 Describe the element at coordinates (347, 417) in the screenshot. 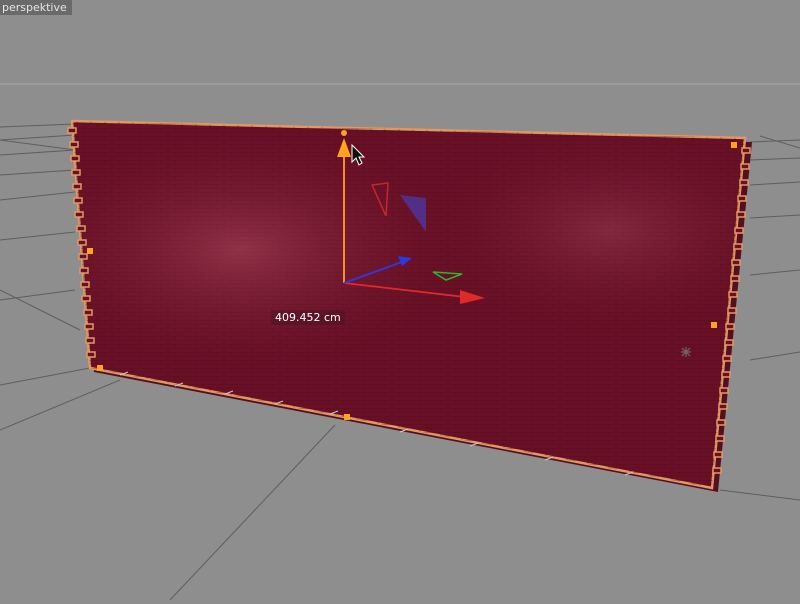

I see `handle-bottom` at that location.